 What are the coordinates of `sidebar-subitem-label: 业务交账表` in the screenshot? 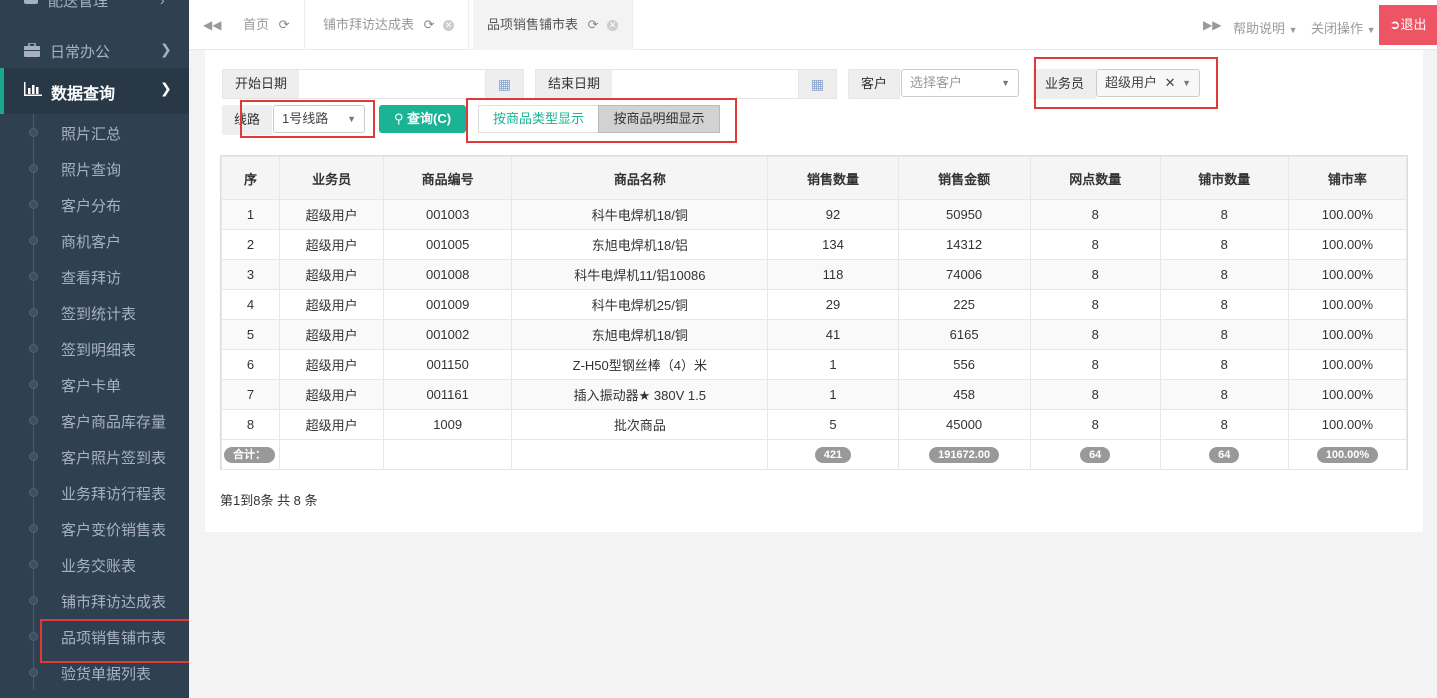 It's located at (99, 566).